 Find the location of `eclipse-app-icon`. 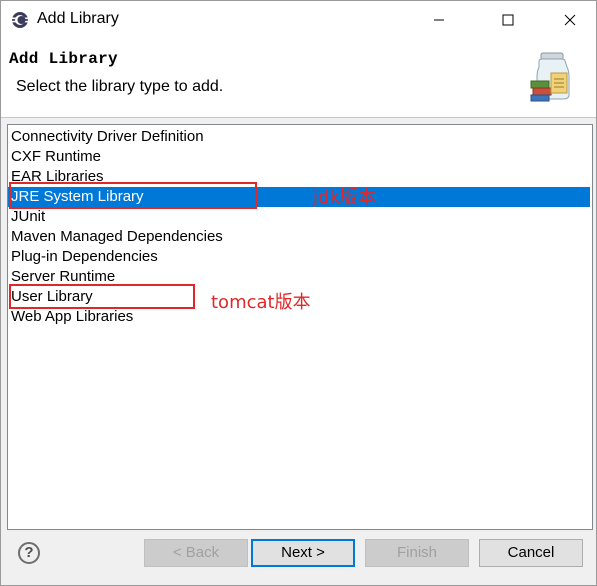

eclipse-app-icon is located at coordinates (20, 20).